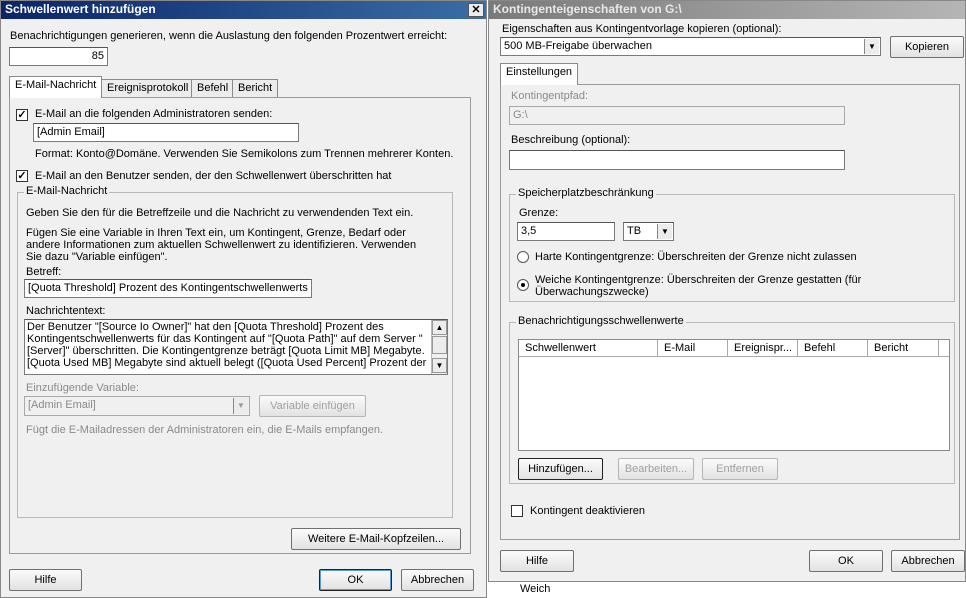 The image size is (966, 598). I want to click on scroll-up-icon: ▲, so click(439, 327).